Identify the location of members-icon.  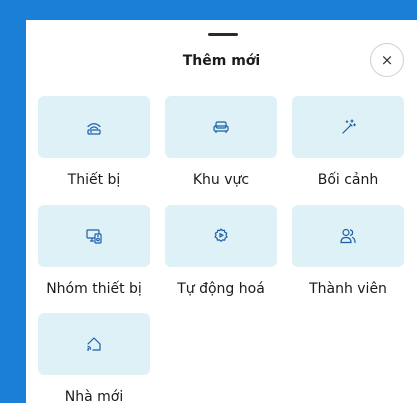
(348, 236).